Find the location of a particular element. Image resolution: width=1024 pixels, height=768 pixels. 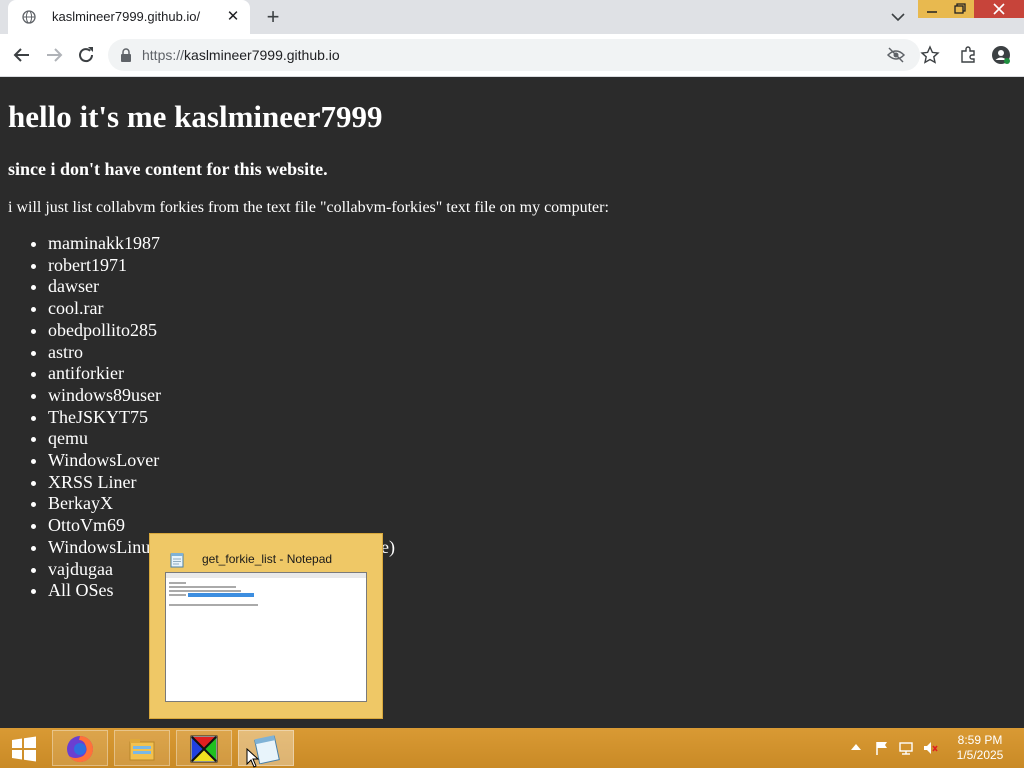

url-text: https://kaslmineer7999.github.io is located at coordinates (241, 55).